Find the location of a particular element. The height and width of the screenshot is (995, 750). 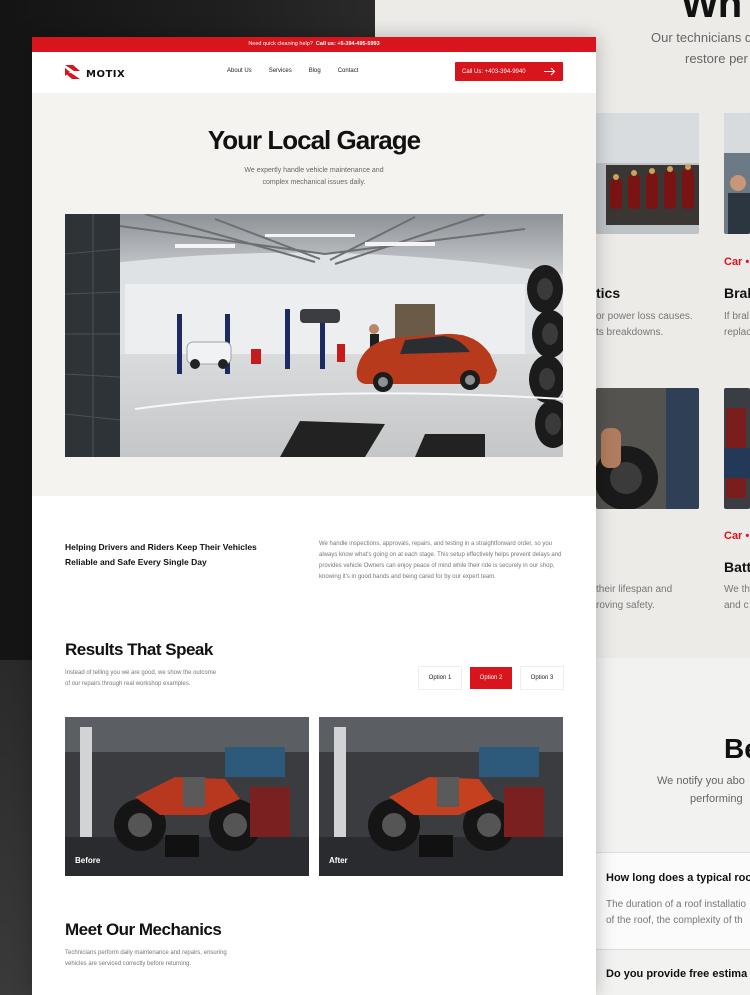

bg-card-text: If bral is located at coordinates (737, 316).